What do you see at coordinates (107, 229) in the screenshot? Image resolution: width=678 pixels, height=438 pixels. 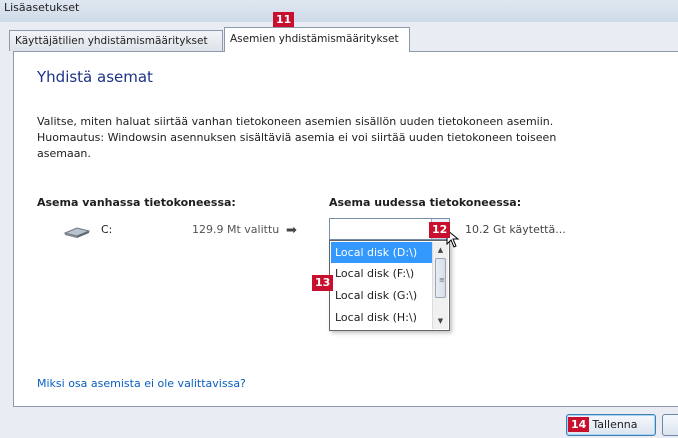 I see `drive-letter: C:` at bounding box center [107, 229].